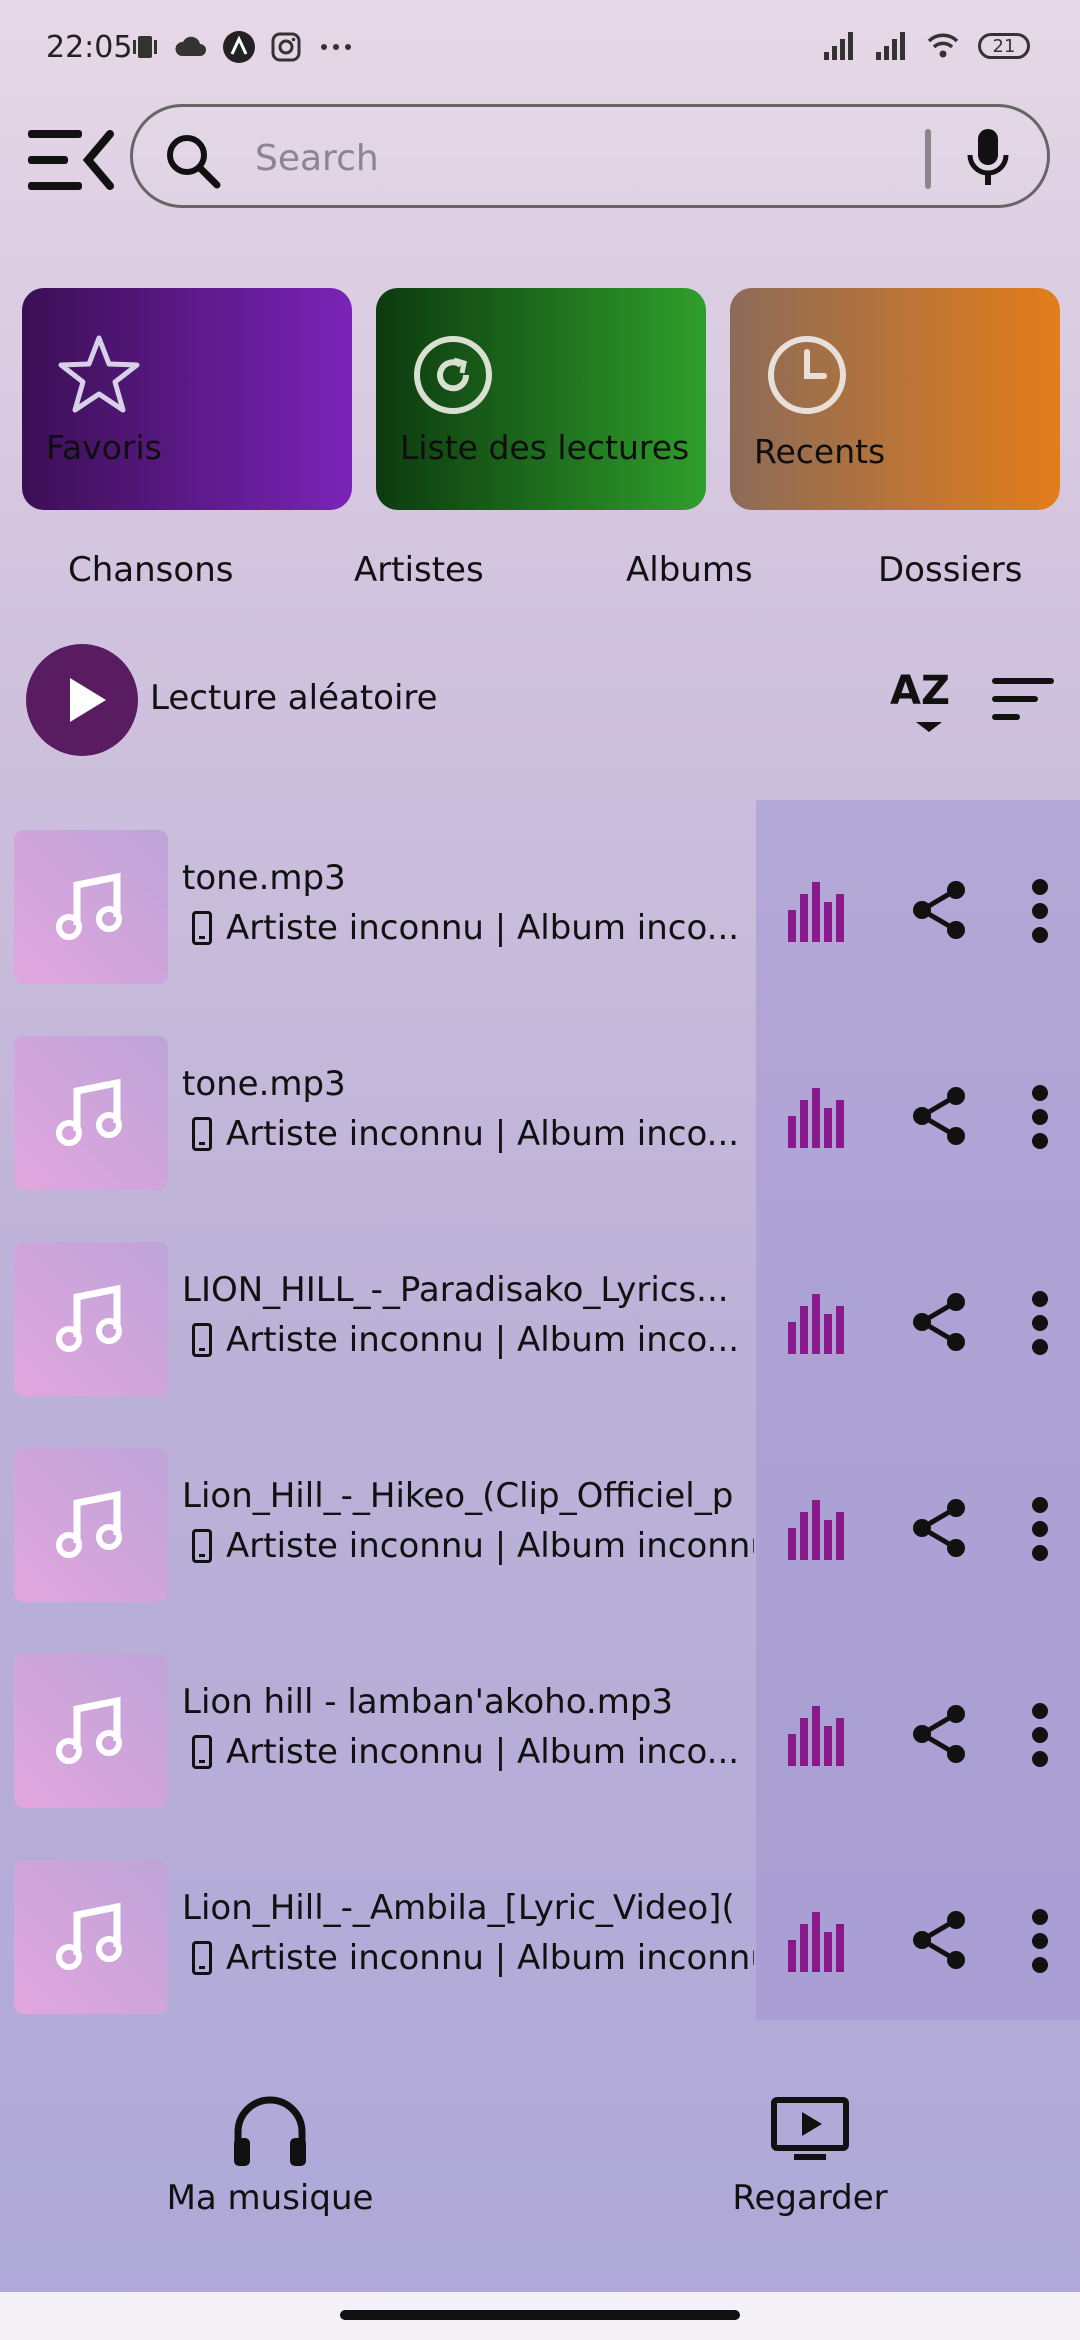  Describe the element at coordinates (286, 47) in the screenshot. I see `instagram-icon` at that location.